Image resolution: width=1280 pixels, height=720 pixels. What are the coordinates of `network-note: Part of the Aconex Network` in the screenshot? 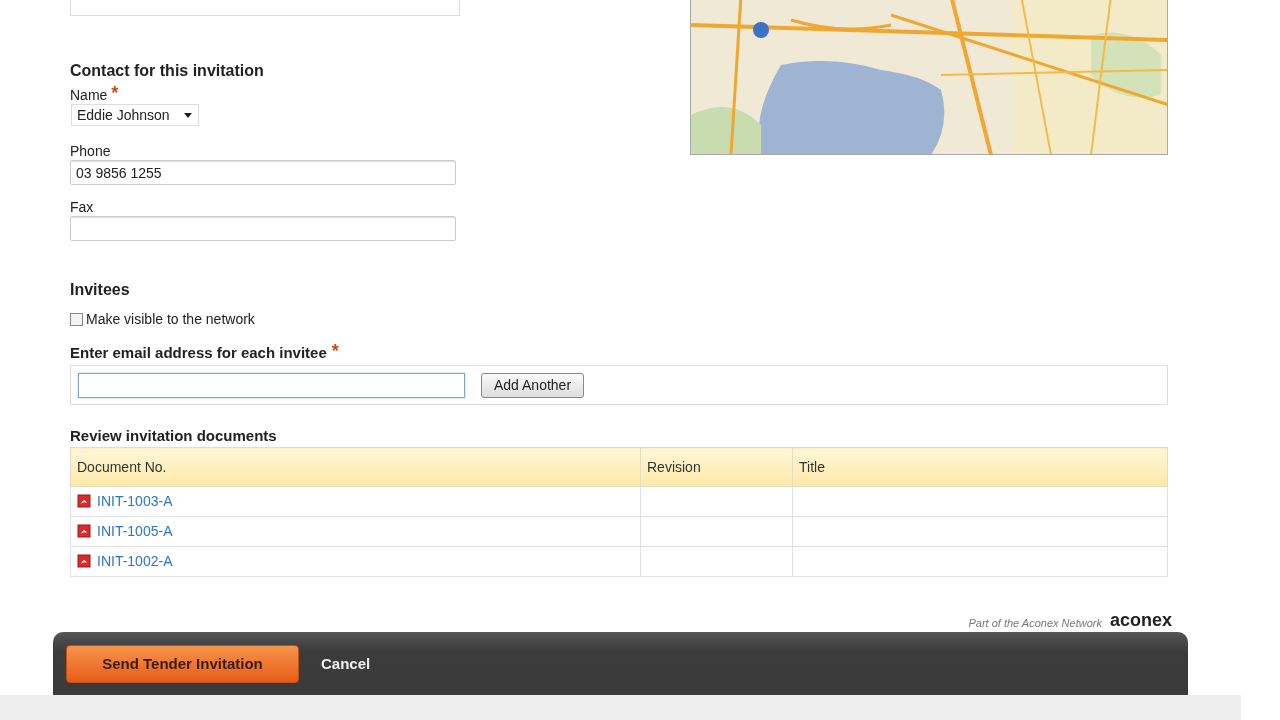 It's located at (1035, 623).